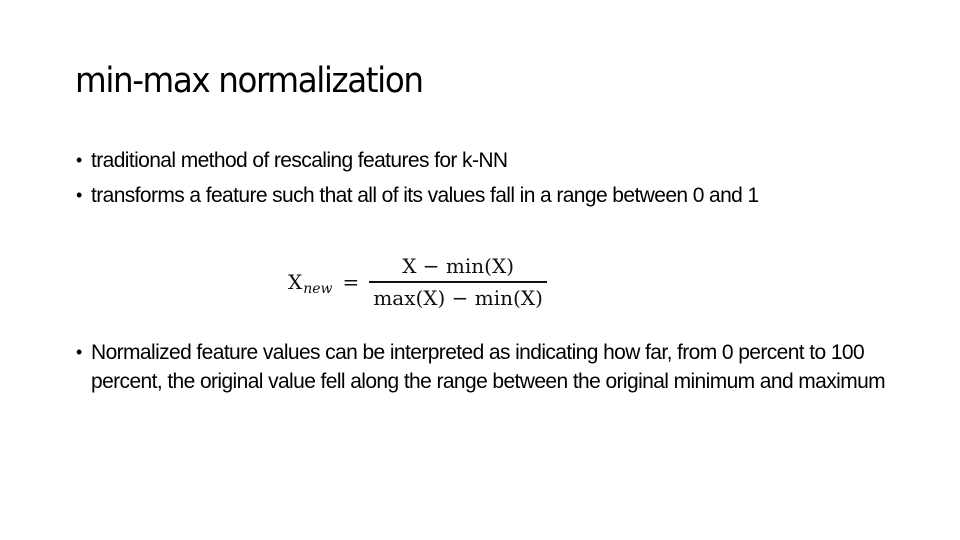 Image resolution: width=960 pixels, height=540 pixels. Describe the element at coordinates (318, 289) in the screenshot. I see `formula-lhs-subscript: new` at that location.